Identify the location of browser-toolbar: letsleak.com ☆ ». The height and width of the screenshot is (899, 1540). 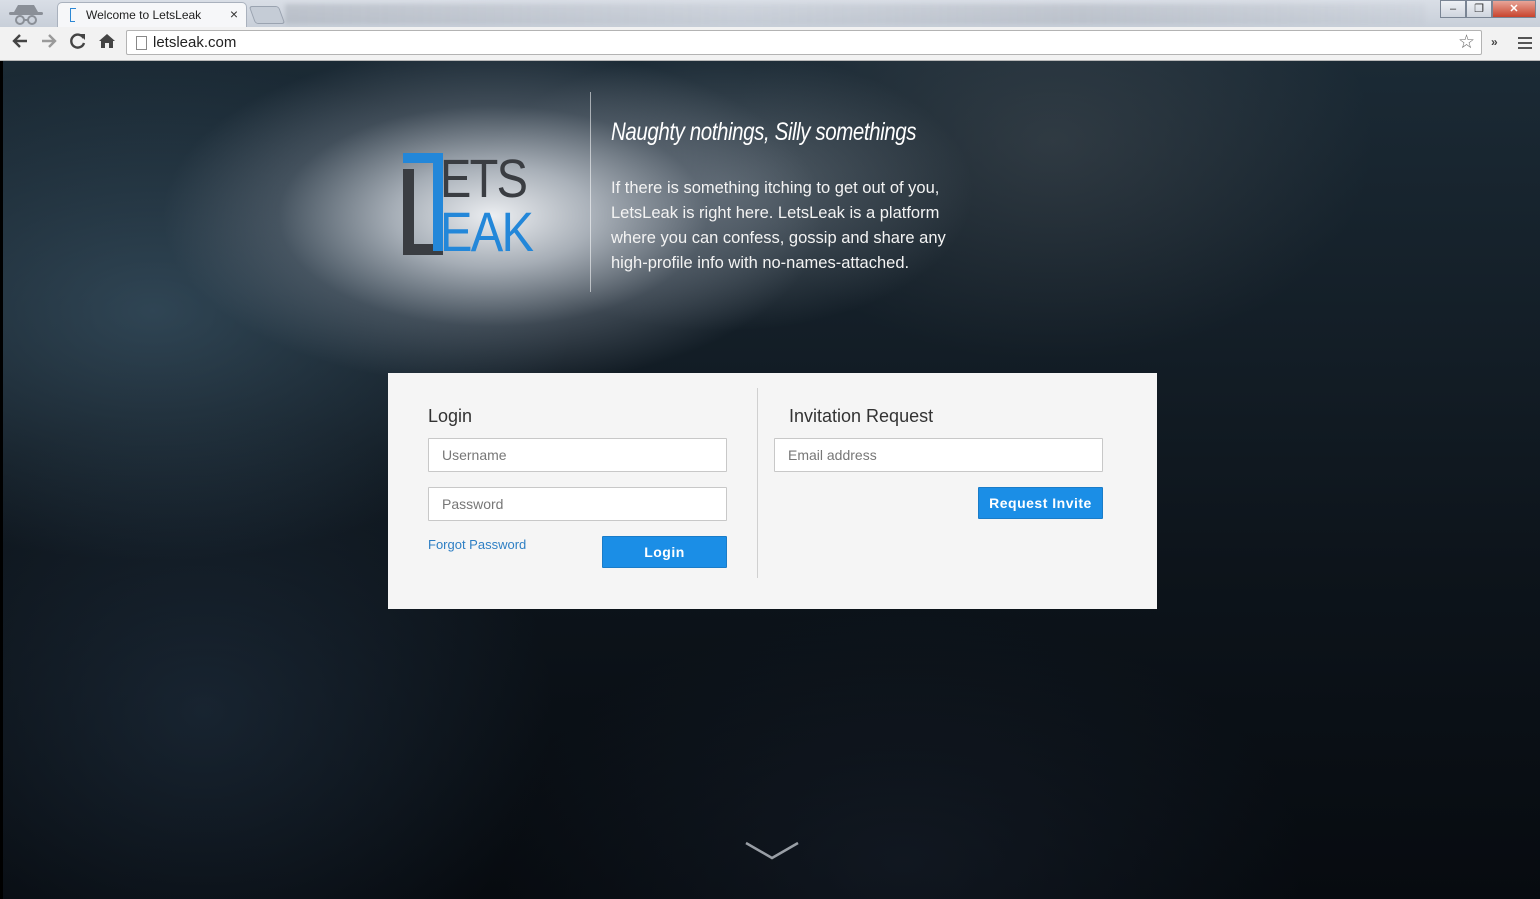
(770, 44).